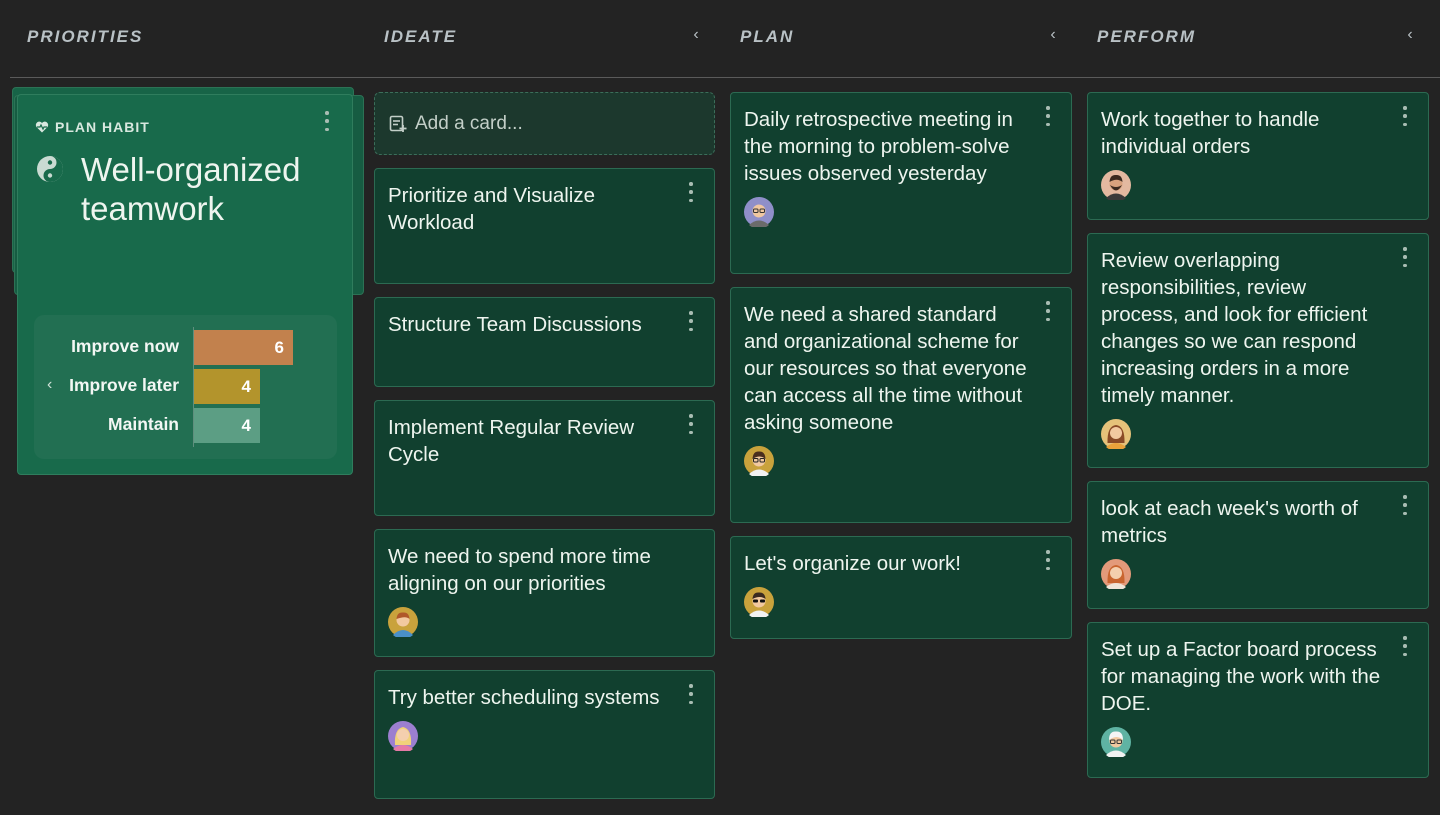 The image size is (1440, 815). Describe the element at coordinates (50, 169) in the screenshot. I see `yin-yang-icon` at that location.